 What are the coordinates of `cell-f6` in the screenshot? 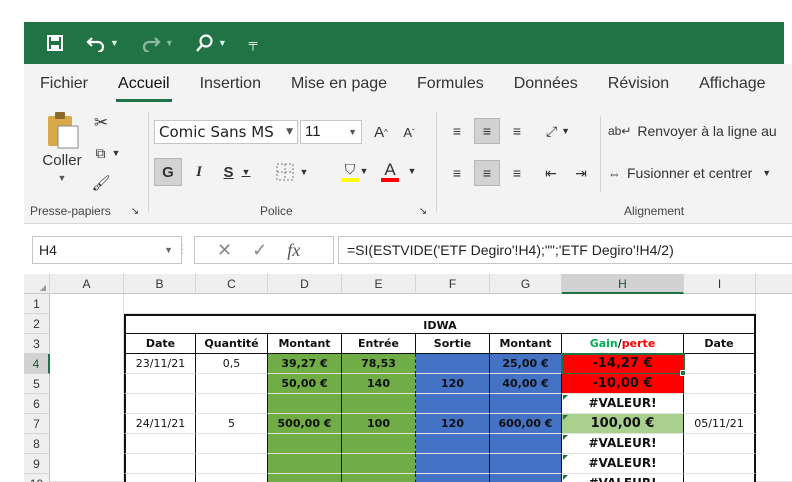 It's located at (453, 404).